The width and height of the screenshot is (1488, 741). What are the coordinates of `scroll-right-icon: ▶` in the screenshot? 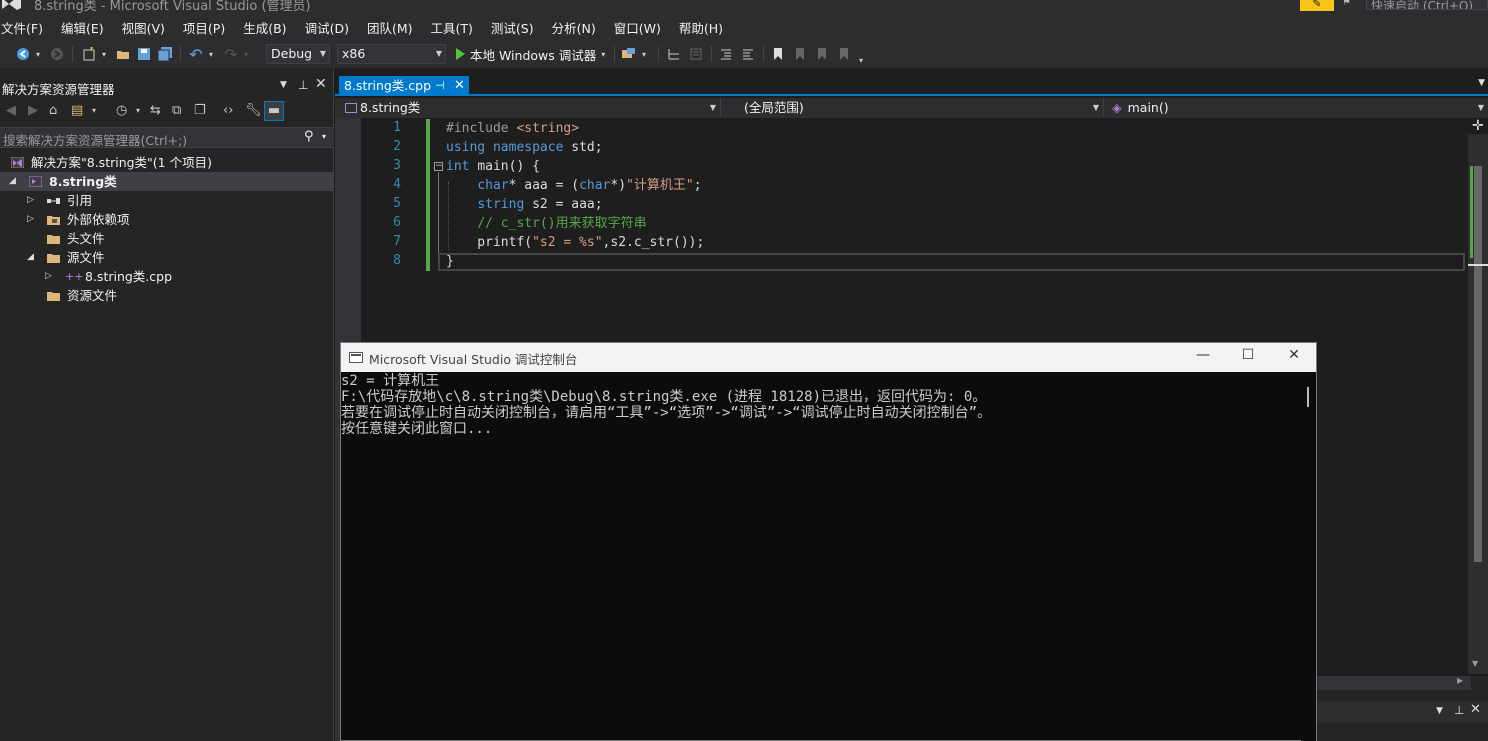 It's located at (1460, 680).